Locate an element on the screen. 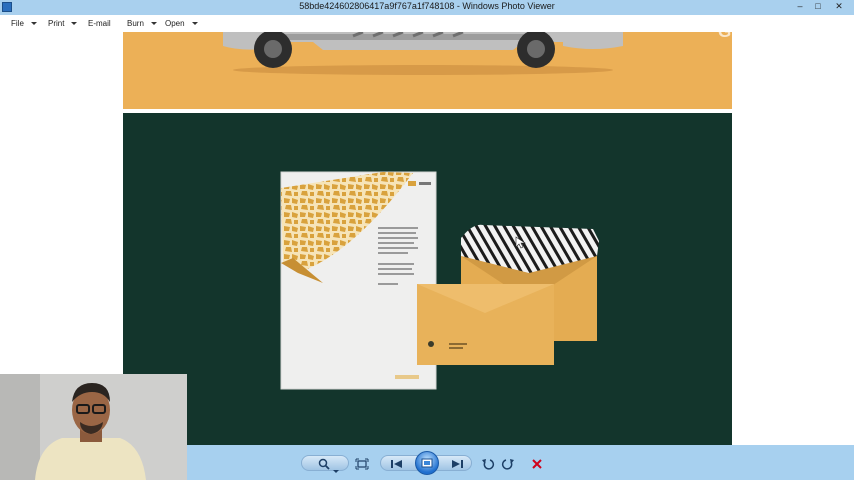 The image size is (854, 480). zoom-dropdown-icon is located at coordinates (336, 467).